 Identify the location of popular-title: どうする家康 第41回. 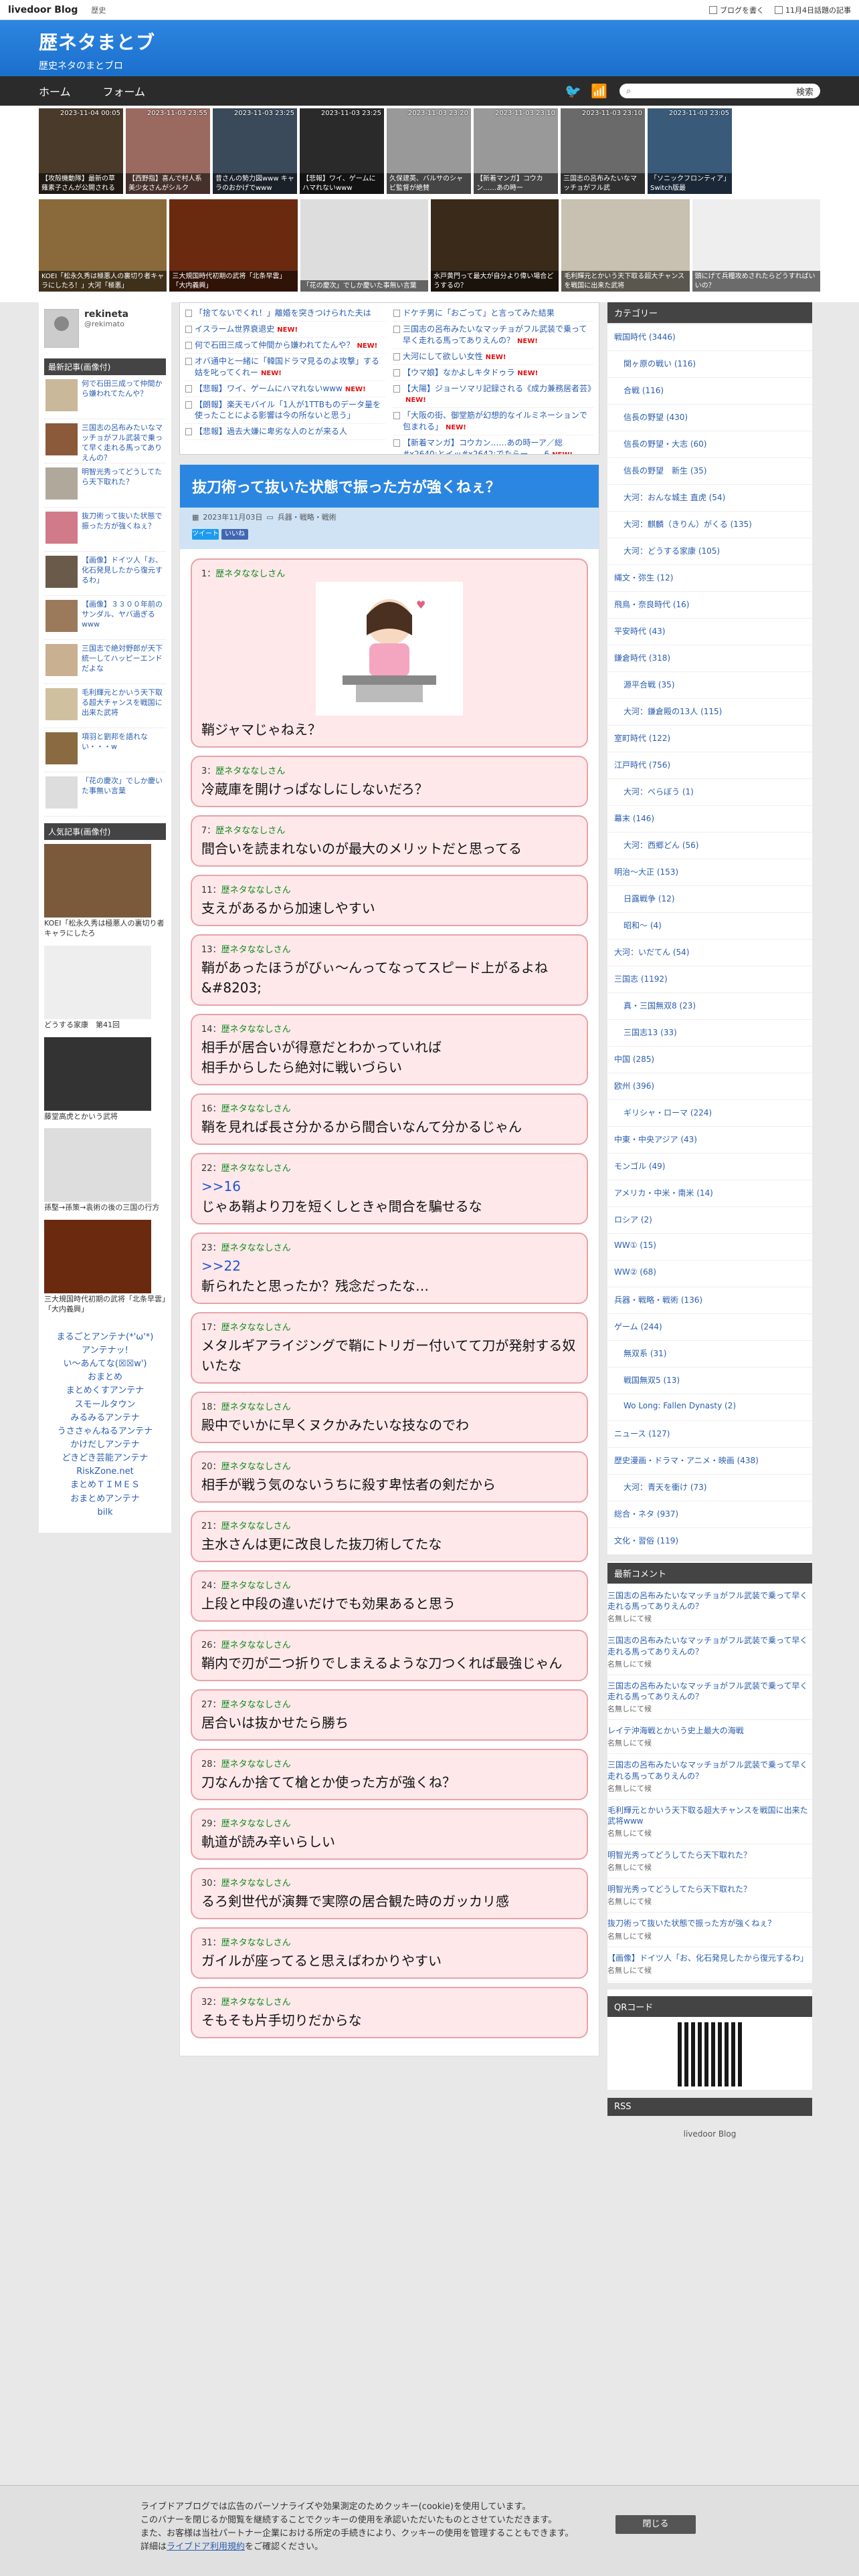
(105, 1026).